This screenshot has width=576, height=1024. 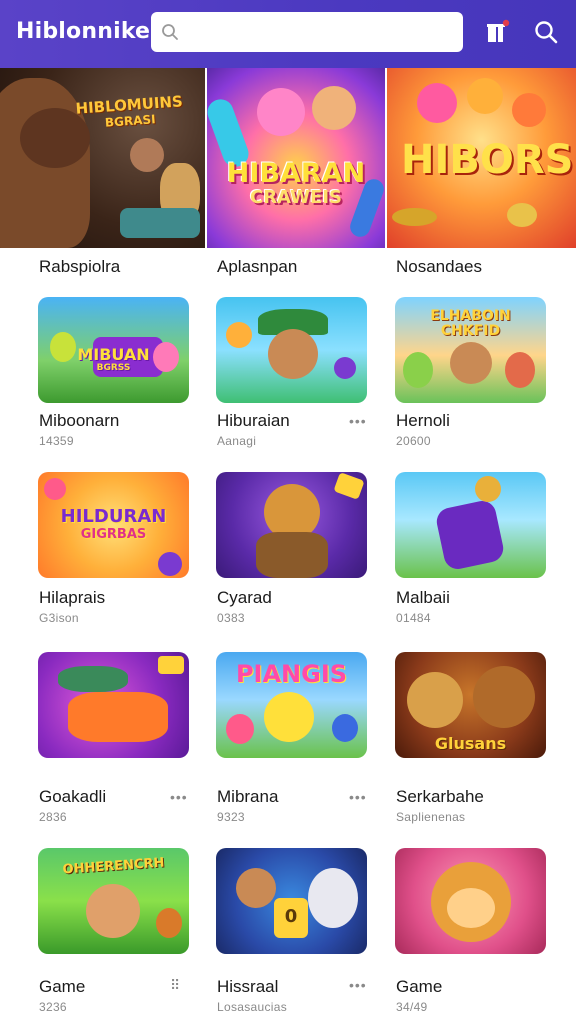 What do you see at coordinates (231, 618) in the screenshot?
I see `game-subtitle: 0383` at bounding box center [231, 618].